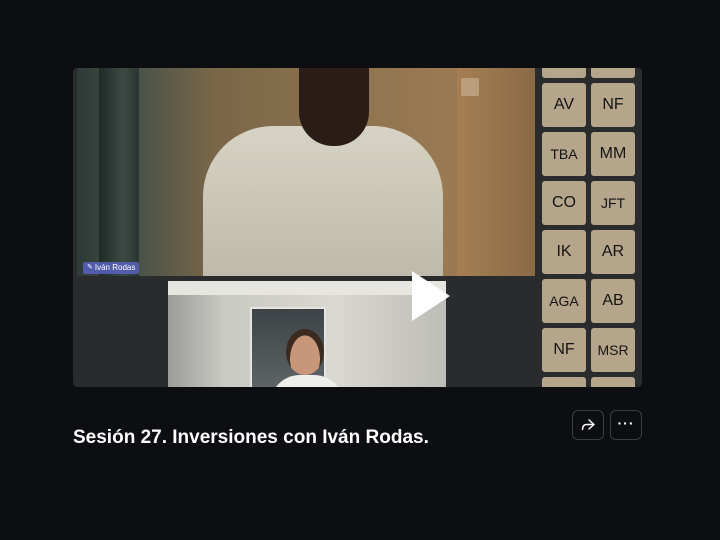  What do you see at coordinates (323, 201) in the screenshot?
I see `speaker-body` at bounding box center [323, 201].